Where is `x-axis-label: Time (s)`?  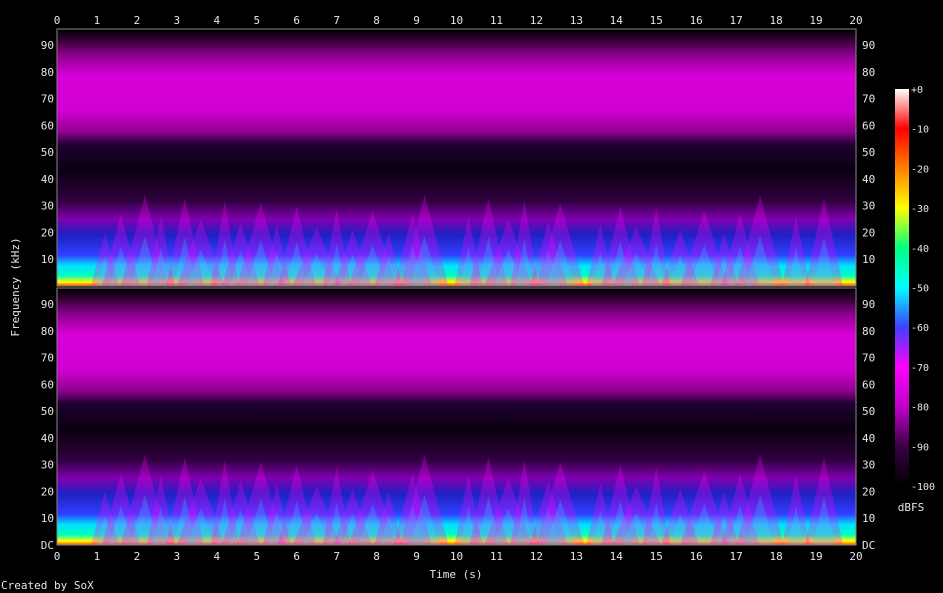
x-axis-label: Time (s) is located at coordinates (456, 574).